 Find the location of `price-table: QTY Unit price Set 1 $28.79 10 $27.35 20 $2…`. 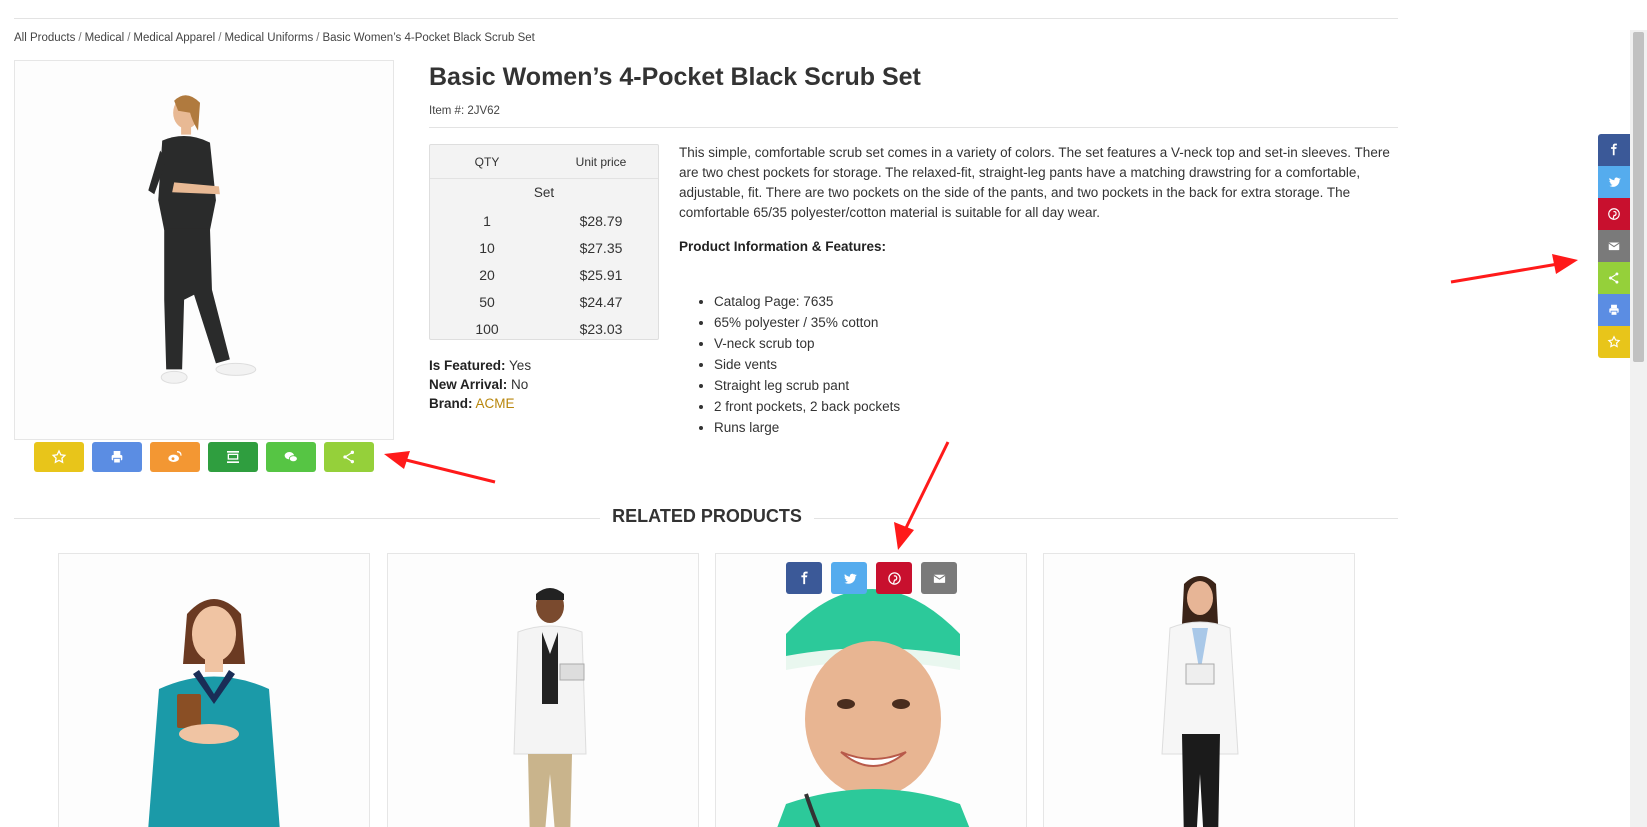

price-table: QTY Unit price Set 1 $28.79 10 $27.35 20 $2… is located at coordinates (544, 242).